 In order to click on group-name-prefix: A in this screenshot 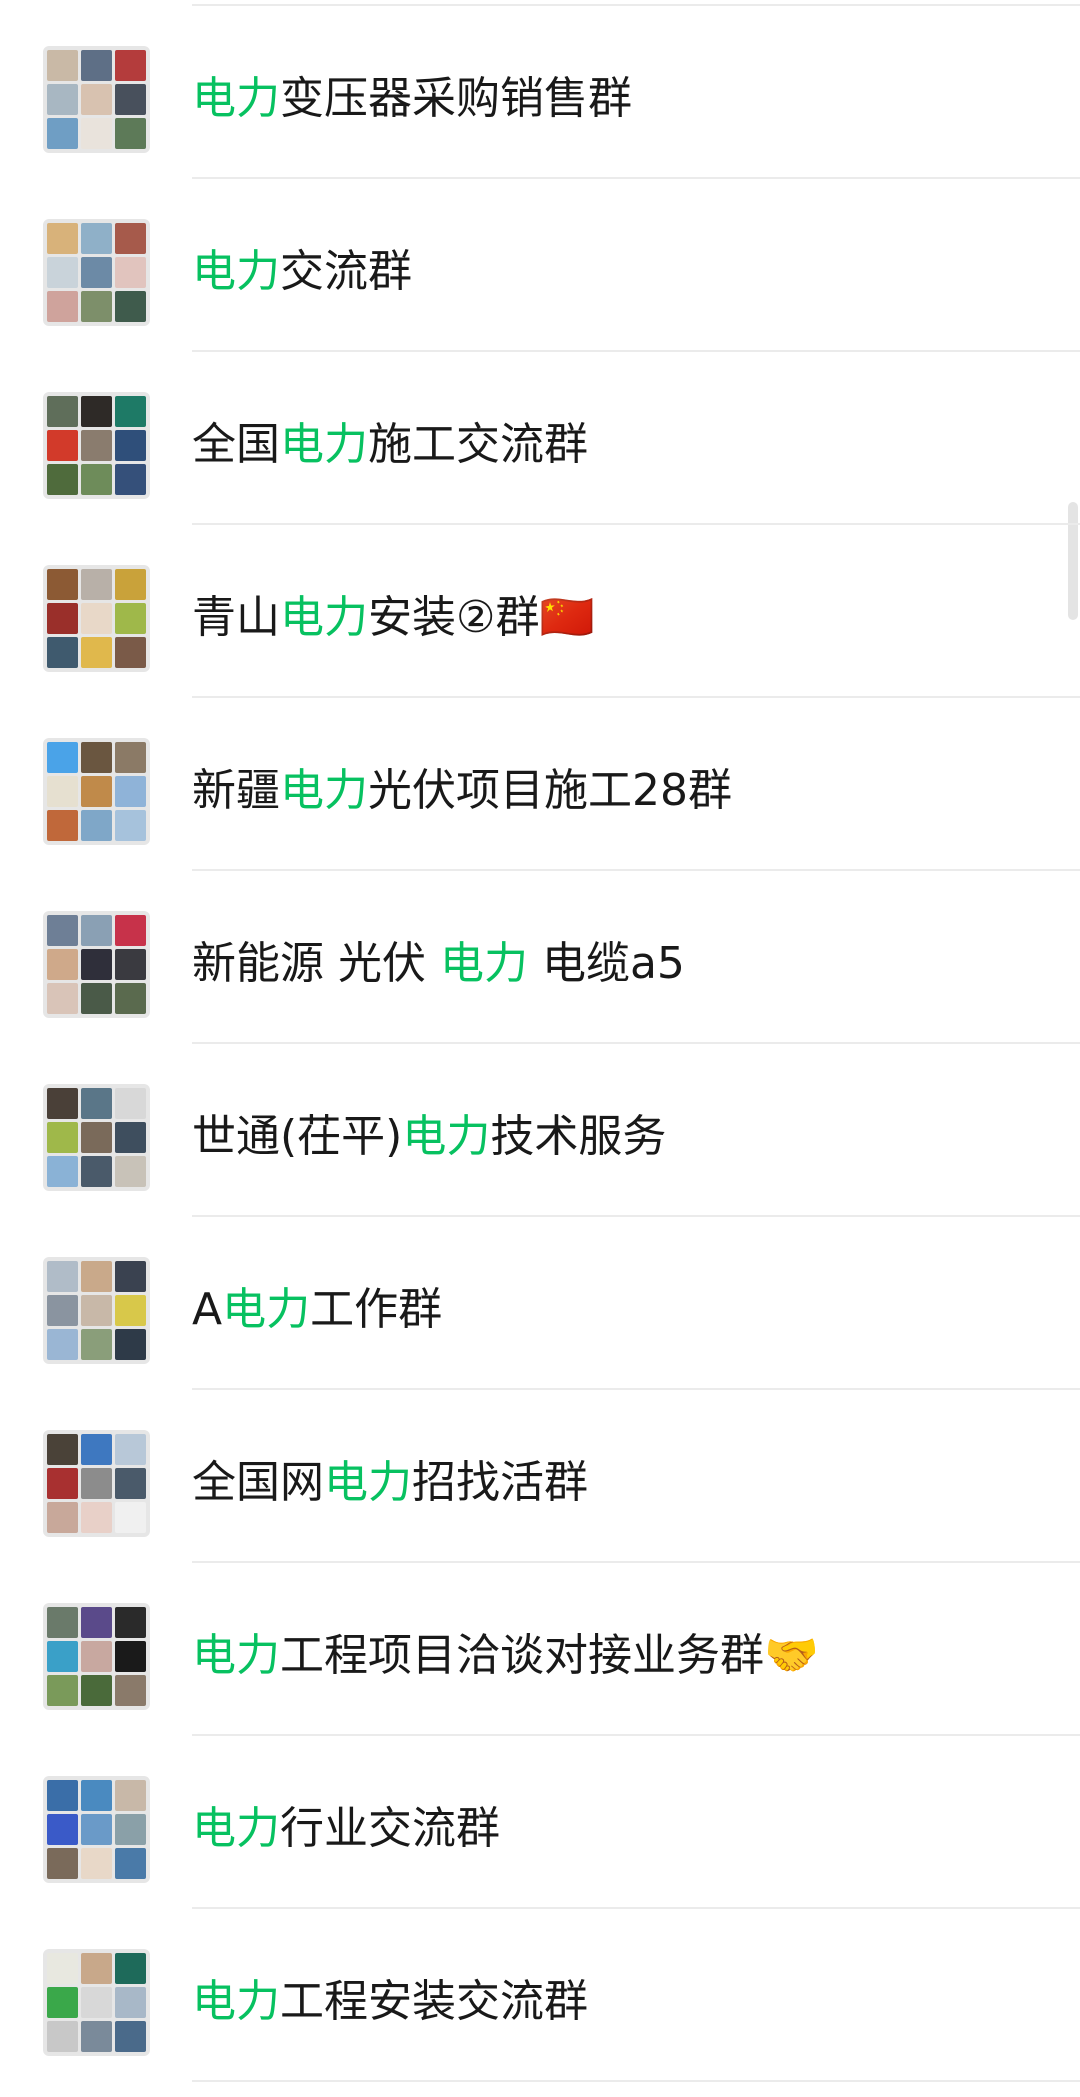, I will do `click(207, 1309)`.